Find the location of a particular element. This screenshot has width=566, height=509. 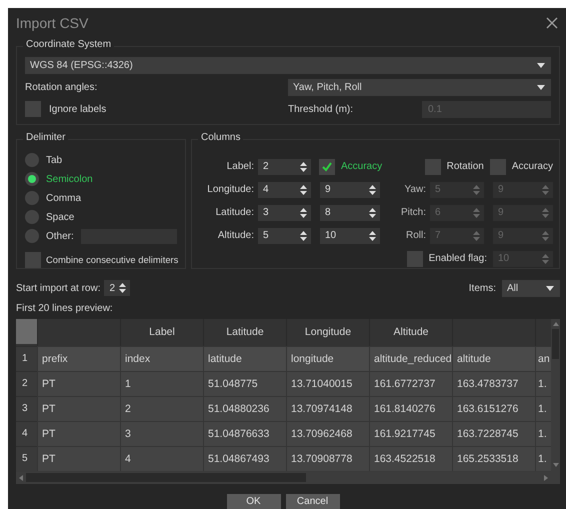

close-icon is located at coordinates (552, 22).